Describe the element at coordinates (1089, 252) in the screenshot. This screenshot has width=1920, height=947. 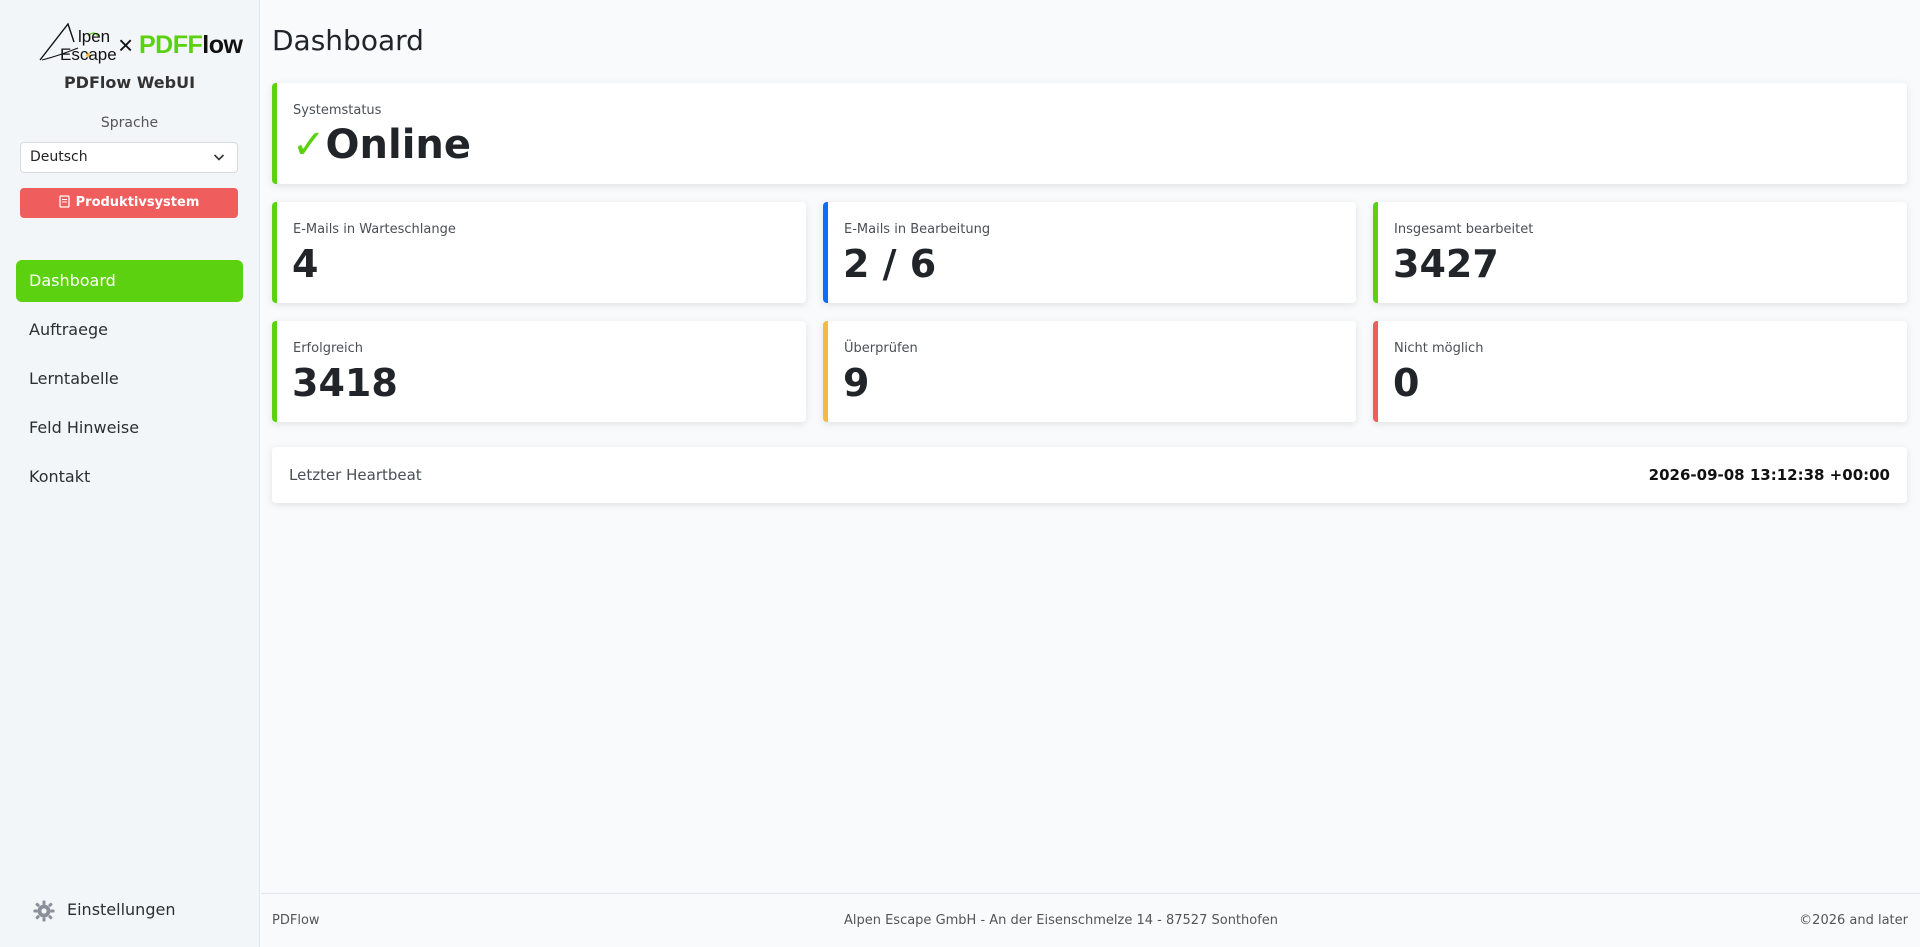
I see `stat-card-processing: E-Mails in Bearbeitung 2 / 6` at that location.